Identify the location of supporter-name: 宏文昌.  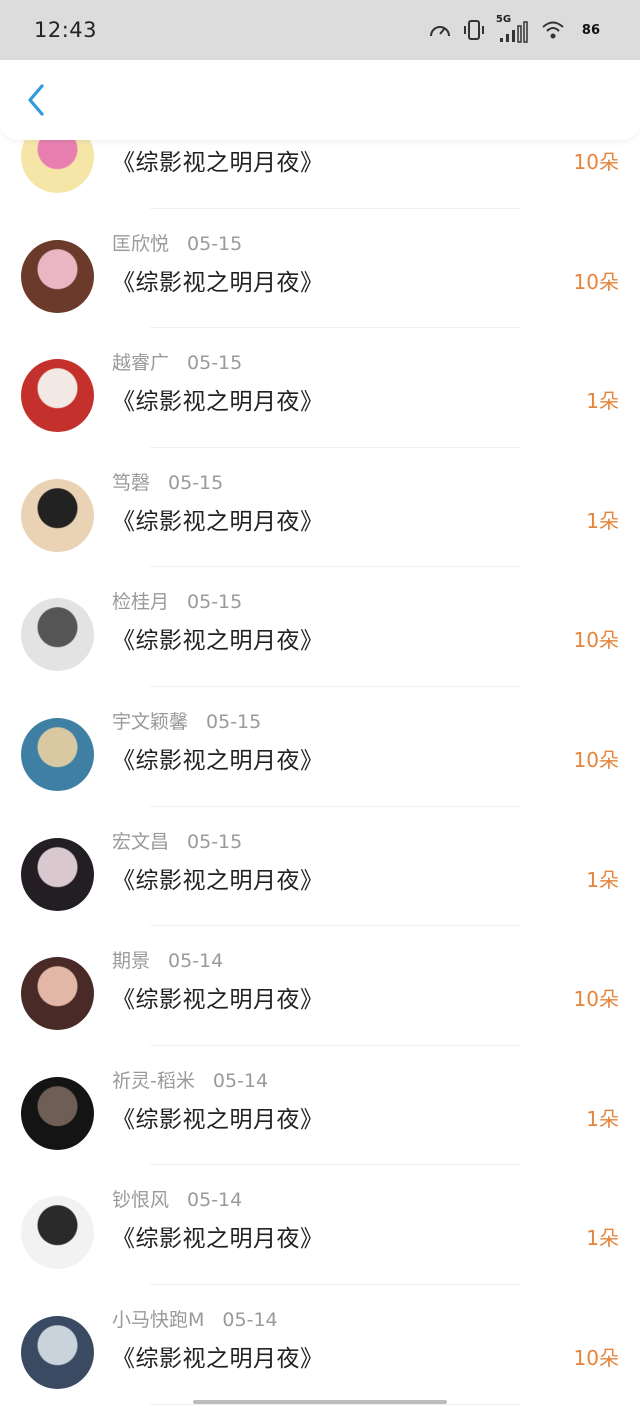
(140, 842).